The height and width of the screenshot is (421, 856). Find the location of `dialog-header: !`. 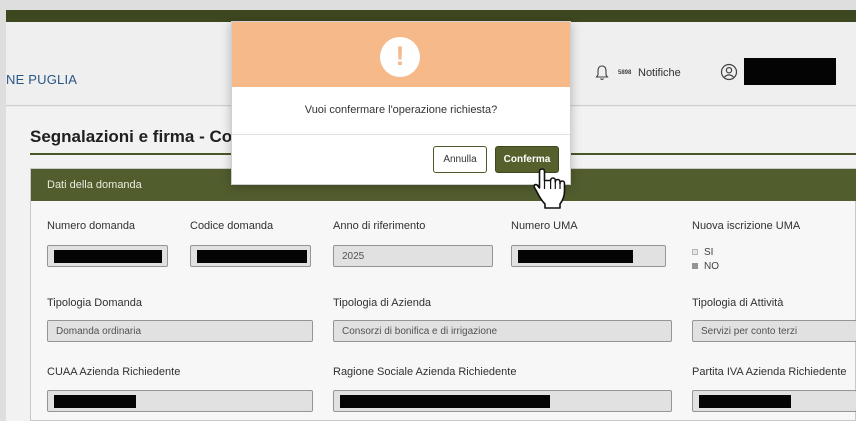

dialog-header: ! is located at coordinates (401, 54).